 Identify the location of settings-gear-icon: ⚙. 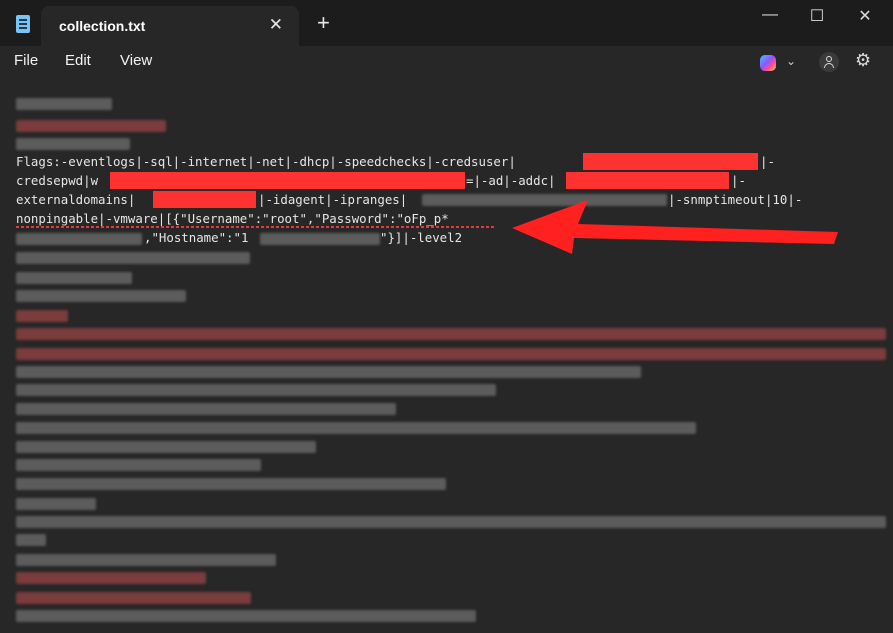
(863, 60).